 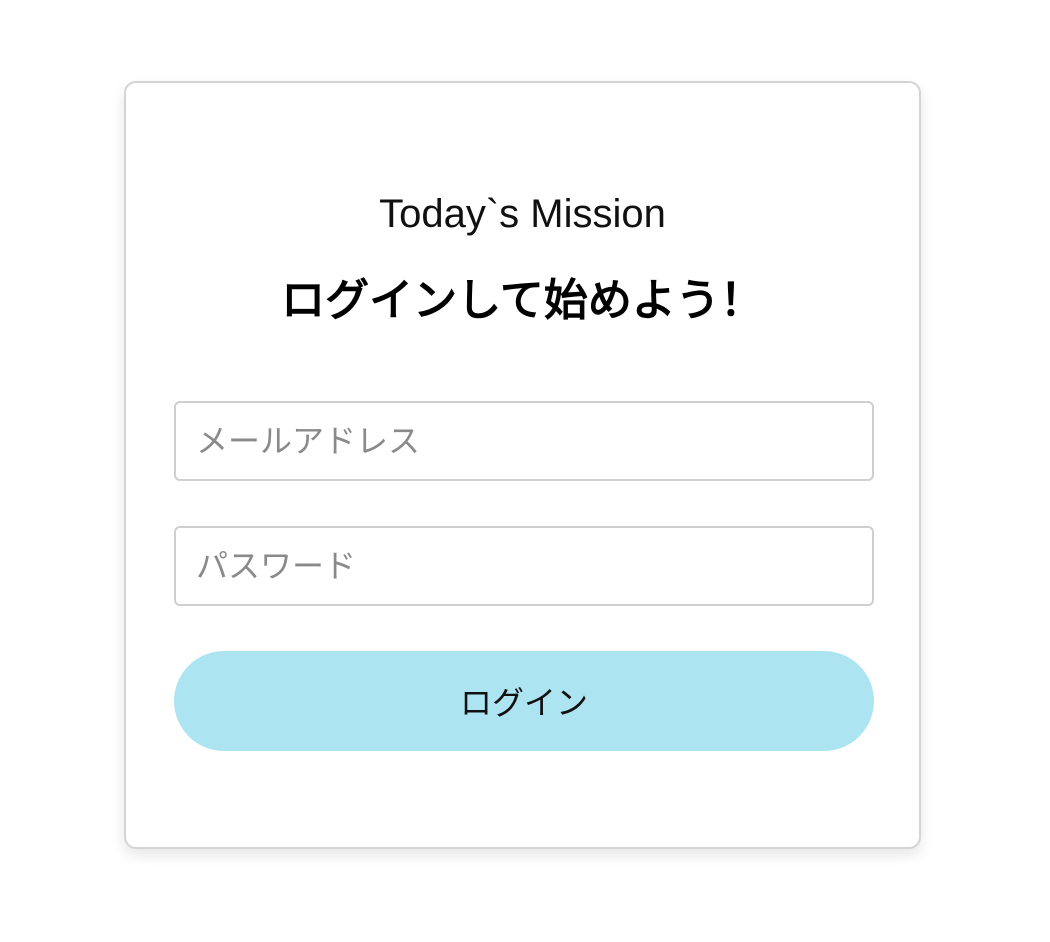 I want to click on login-button: ログイン, so click(x=524, y=701).